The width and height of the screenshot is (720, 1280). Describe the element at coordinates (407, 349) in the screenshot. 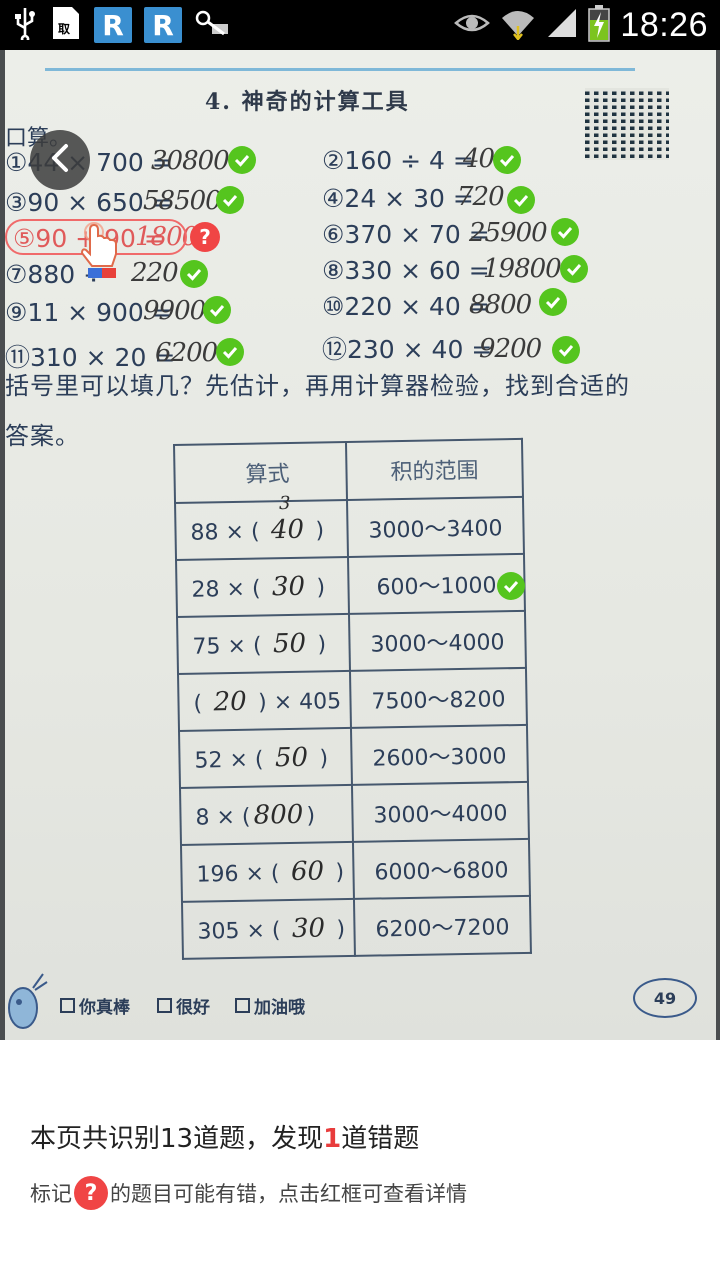

I see `problem-12-label: ⑫230 × 40 =` at that location.